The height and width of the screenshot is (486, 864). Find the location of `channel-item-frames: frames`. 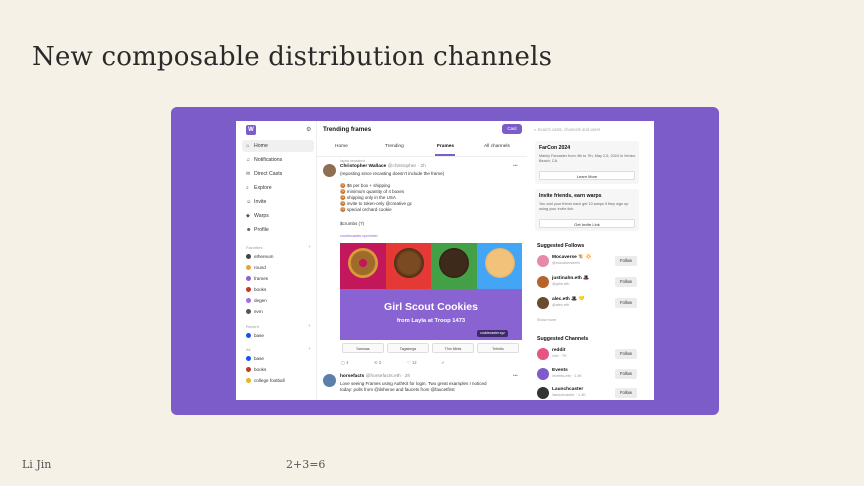

channel-item-frames: frames is located at coordinates (257, 278).